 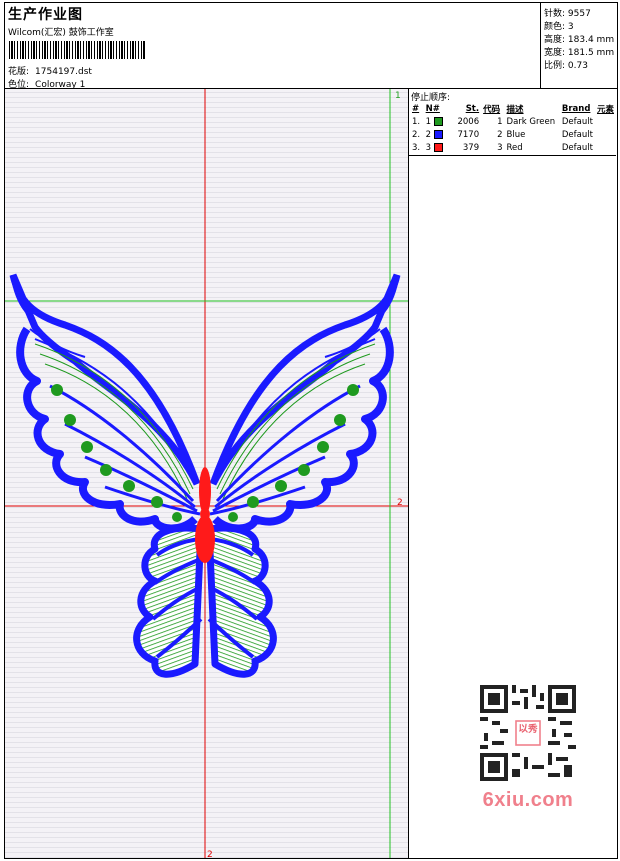 What do you see at coordinates (428, 147) in the screenshot?
I see `row-n-value: 3` at bounding box center [428, 147].